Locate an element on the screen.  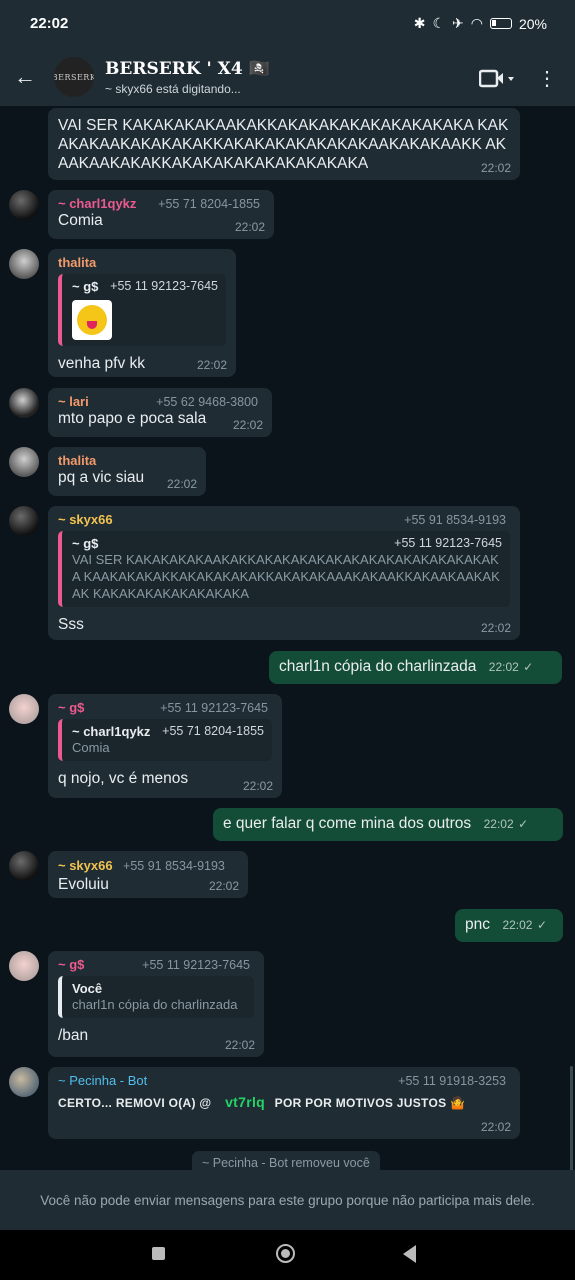
outgoing-message-bubble: charl1n cópia do charlinzada 22:02 ✓ is located at coordinates (415, 667).